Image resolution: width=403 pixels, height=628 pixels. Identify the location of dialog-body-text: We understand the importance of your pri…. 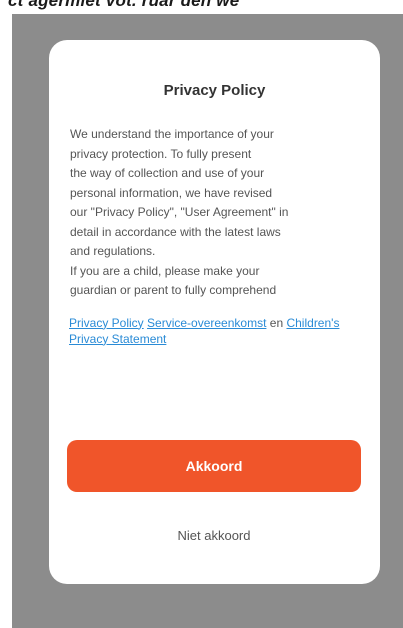
(179, 212).